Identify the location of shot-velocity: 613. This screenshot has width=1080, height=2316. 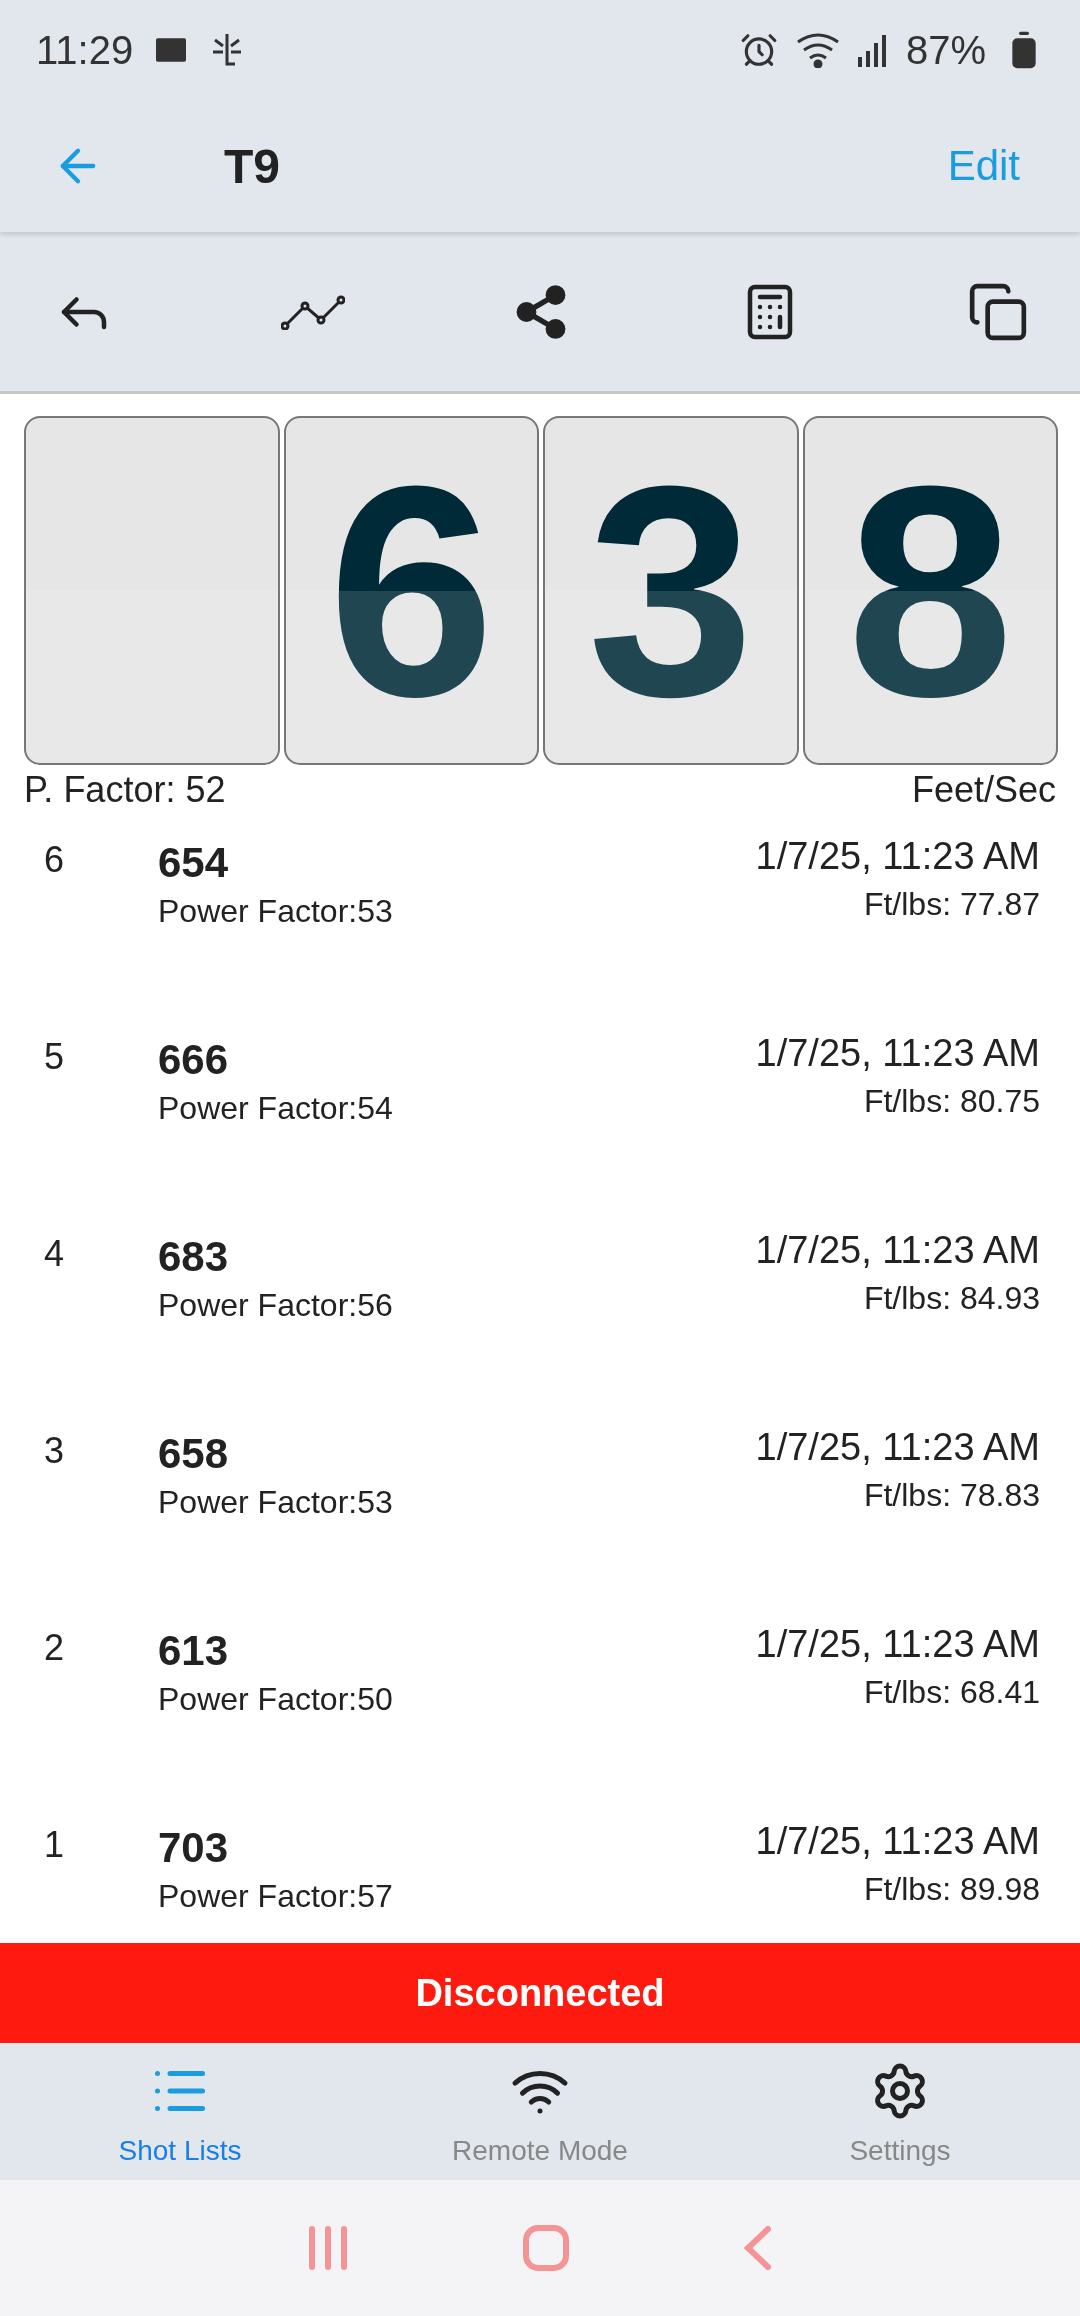
(194, 1651).